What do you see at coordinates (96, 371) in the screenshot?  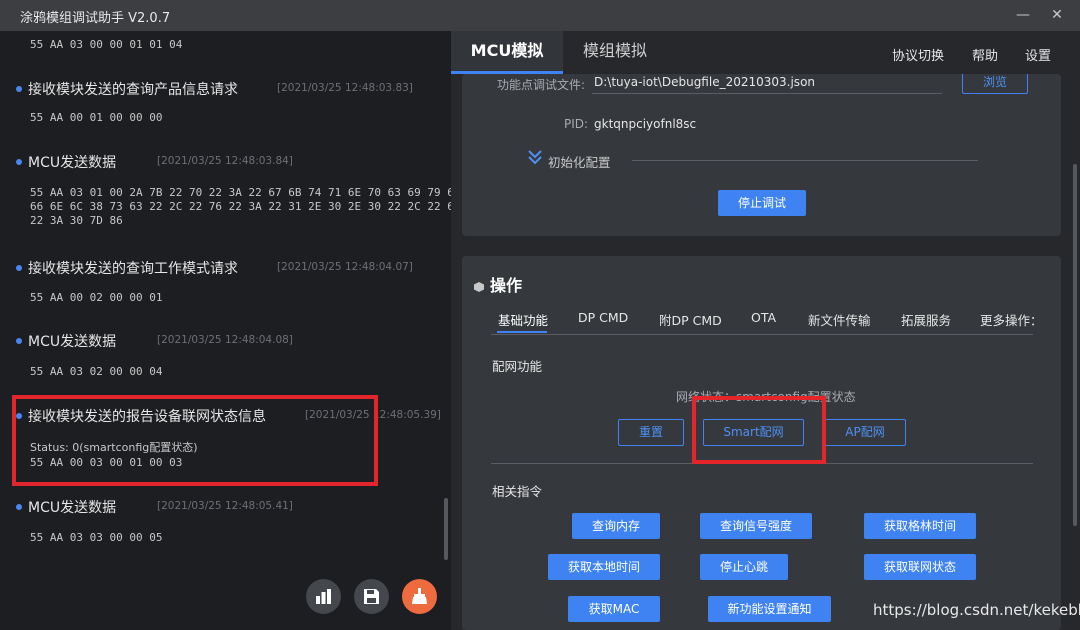 I see `log-hex-data: 55 AA 03 02 00 00 04` at bounding box center [96, 371].